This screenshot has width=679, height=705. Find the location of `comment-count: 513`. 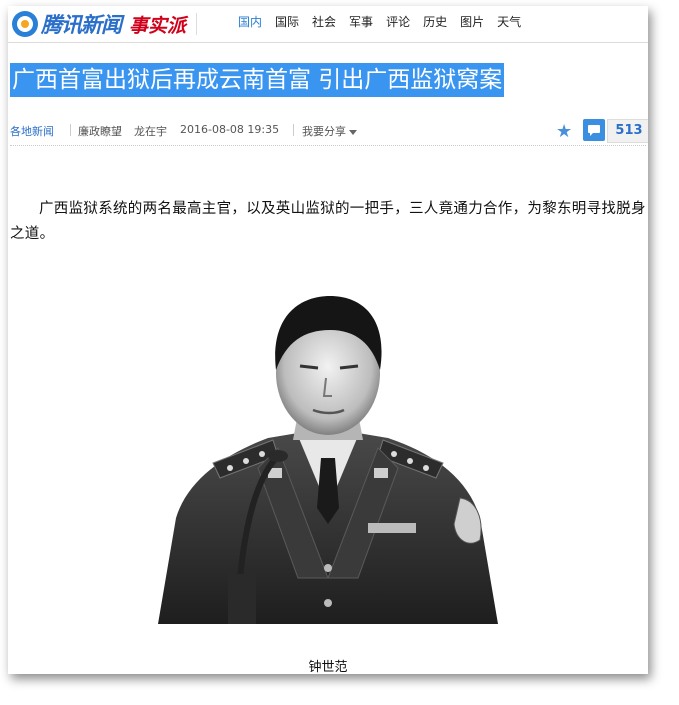

comment-count: 513 is located at coordinates (627, 131).